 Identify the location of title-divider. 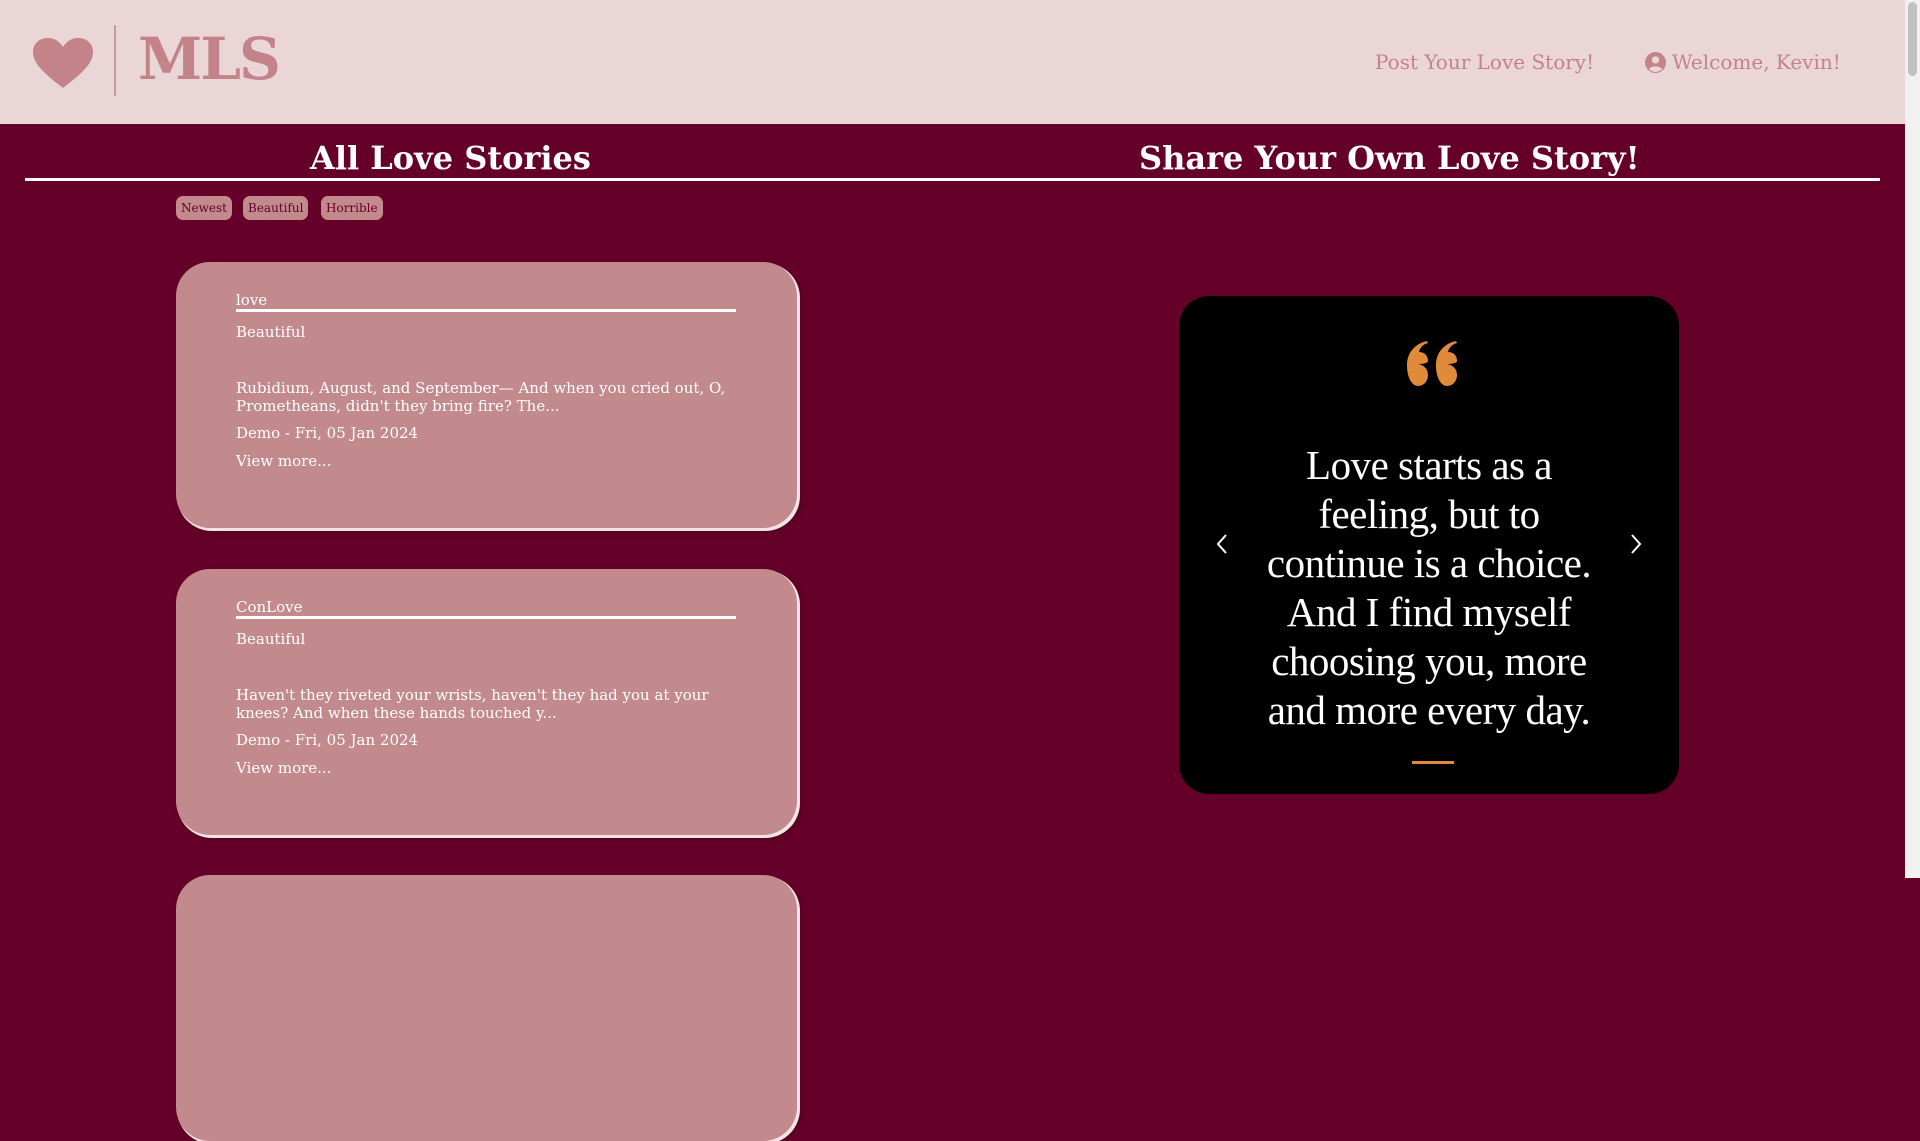
(952, 179).